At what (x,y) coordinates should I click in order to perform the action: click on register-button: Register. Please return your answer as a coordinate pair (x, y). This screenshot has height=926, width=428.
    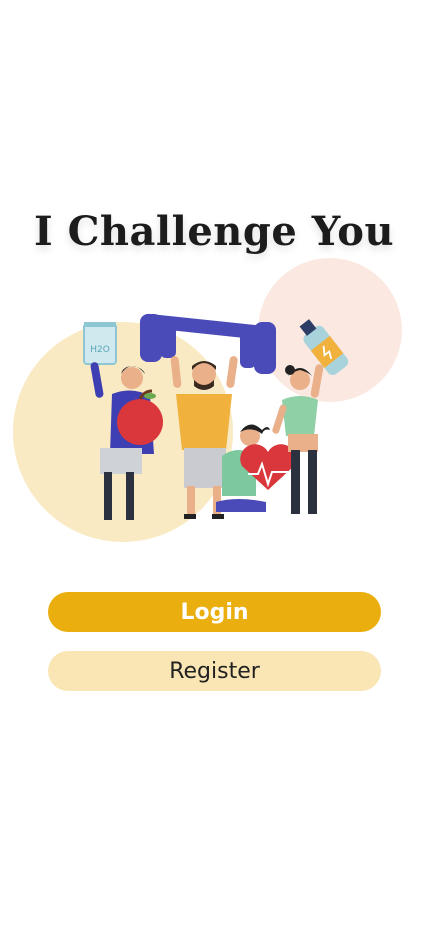
    Looking at the image, I should click on (214, 671).